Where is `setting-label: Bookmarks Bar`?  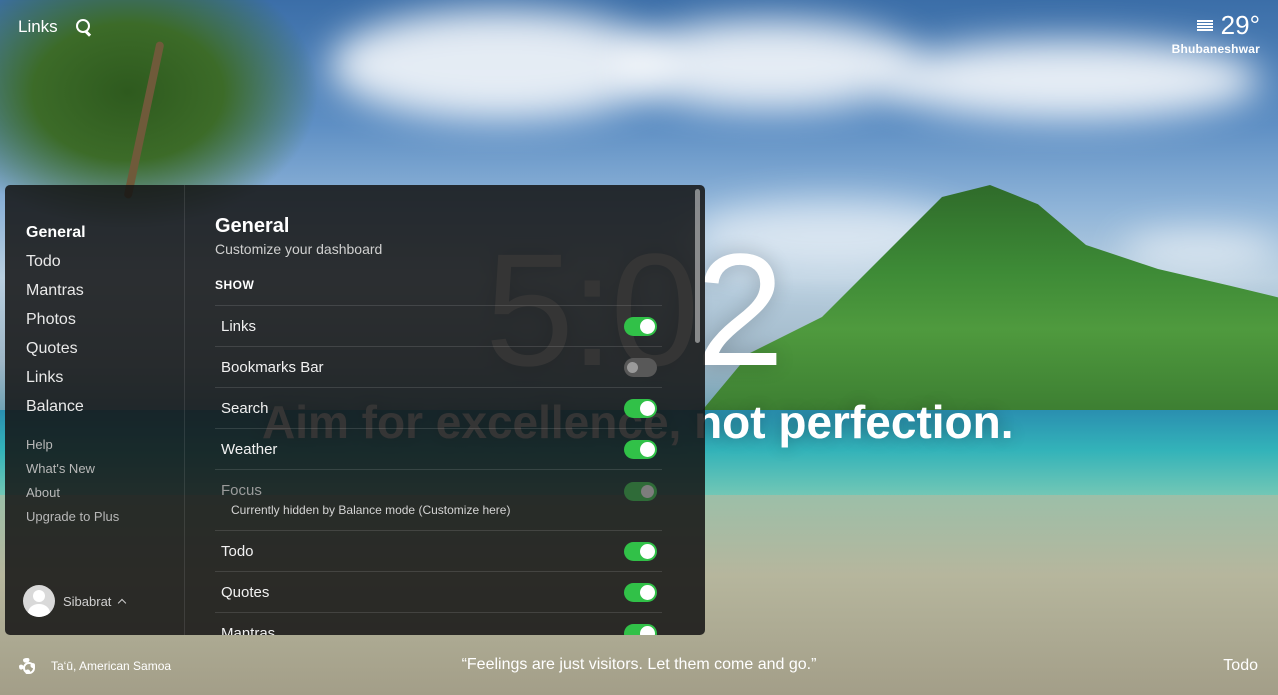 setting-label: Bookmarks Bar is located at coordinates (272, 367).